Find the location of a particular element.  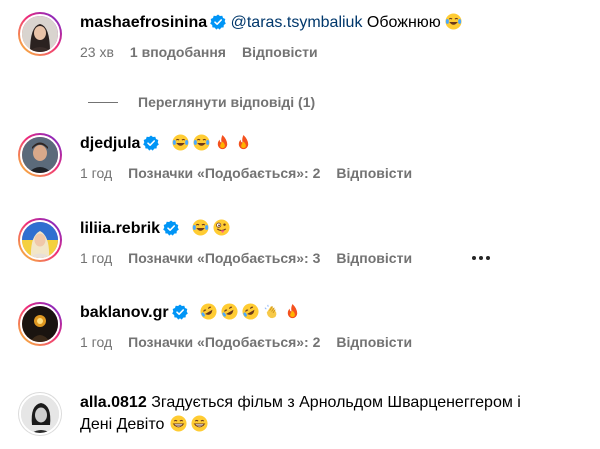

mention-link: @taras.tsymbaliuk is located at coordinates (297, 22).